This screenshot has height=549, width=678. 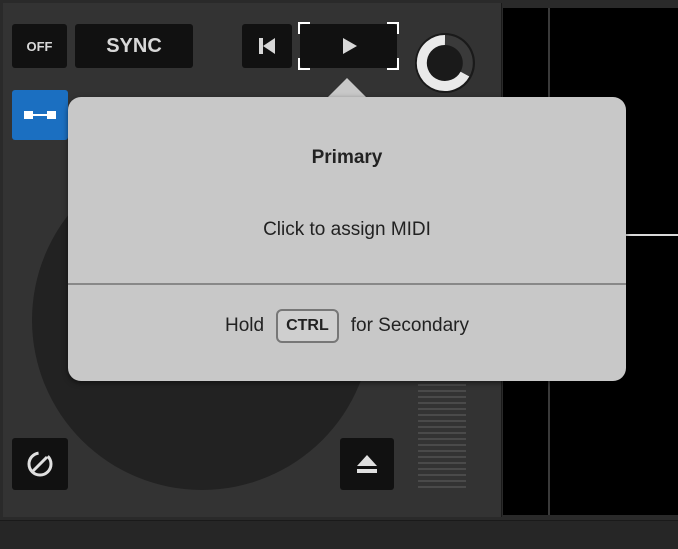 I want to click on keylock-icon, so click(x=40, y=464).